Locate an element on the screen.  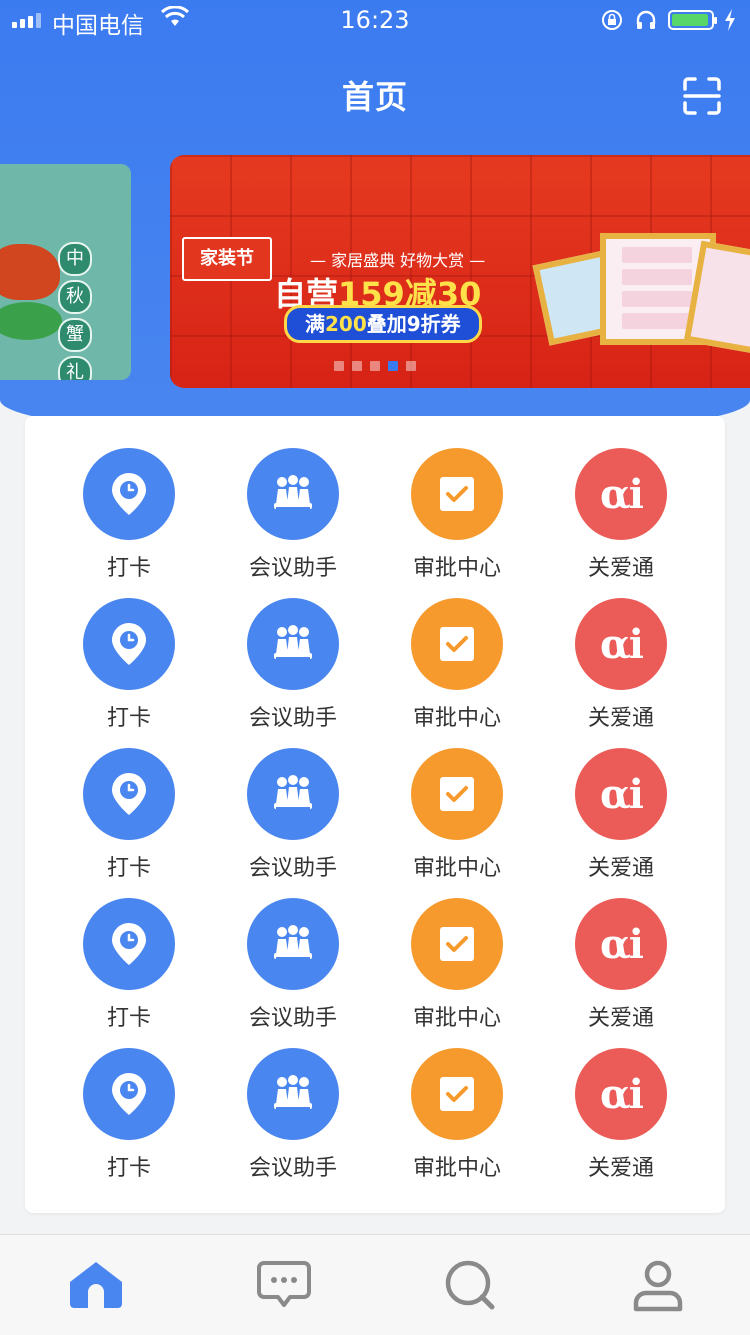
charging-bolt-icon is located at coordinates (730, 20).